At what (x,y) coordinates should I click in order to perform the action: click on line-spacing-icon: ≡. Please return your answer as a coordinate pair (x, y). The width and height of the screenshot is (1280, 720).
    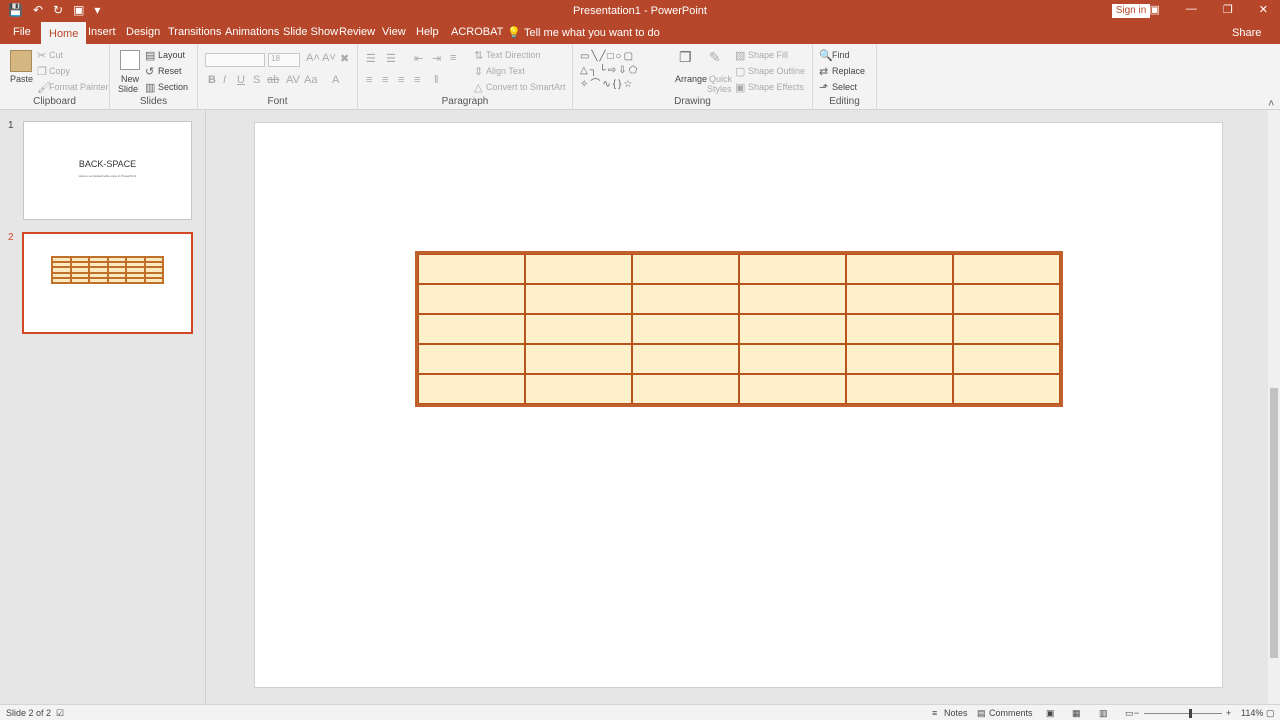
    Looking at the image, I should click on (453, 58).